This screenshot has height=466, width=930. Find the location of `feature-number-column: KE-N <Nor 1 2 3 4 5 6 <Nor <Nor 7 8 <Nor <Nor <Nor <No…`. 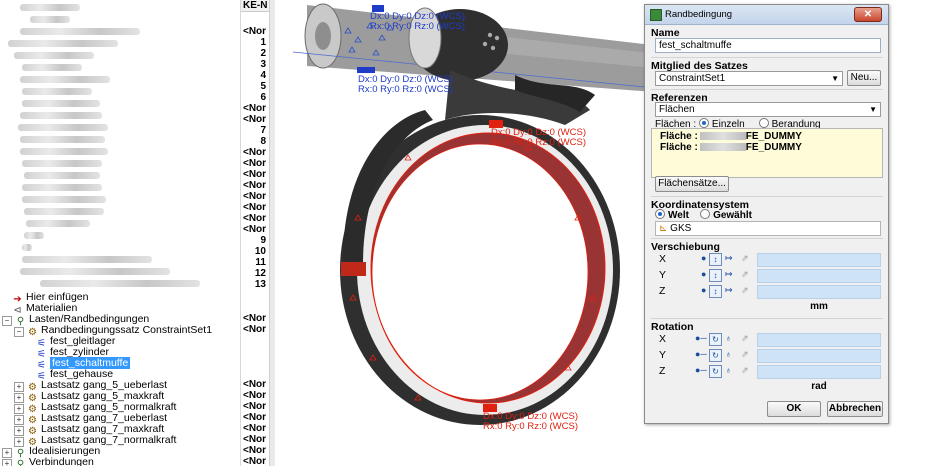

feature-number-column: KE-N <Nor 1 2 3 4 5 6 <Nor <Nor 7 8 <Nor <Nor <Nor <No… is located at coordinates (255, 233).